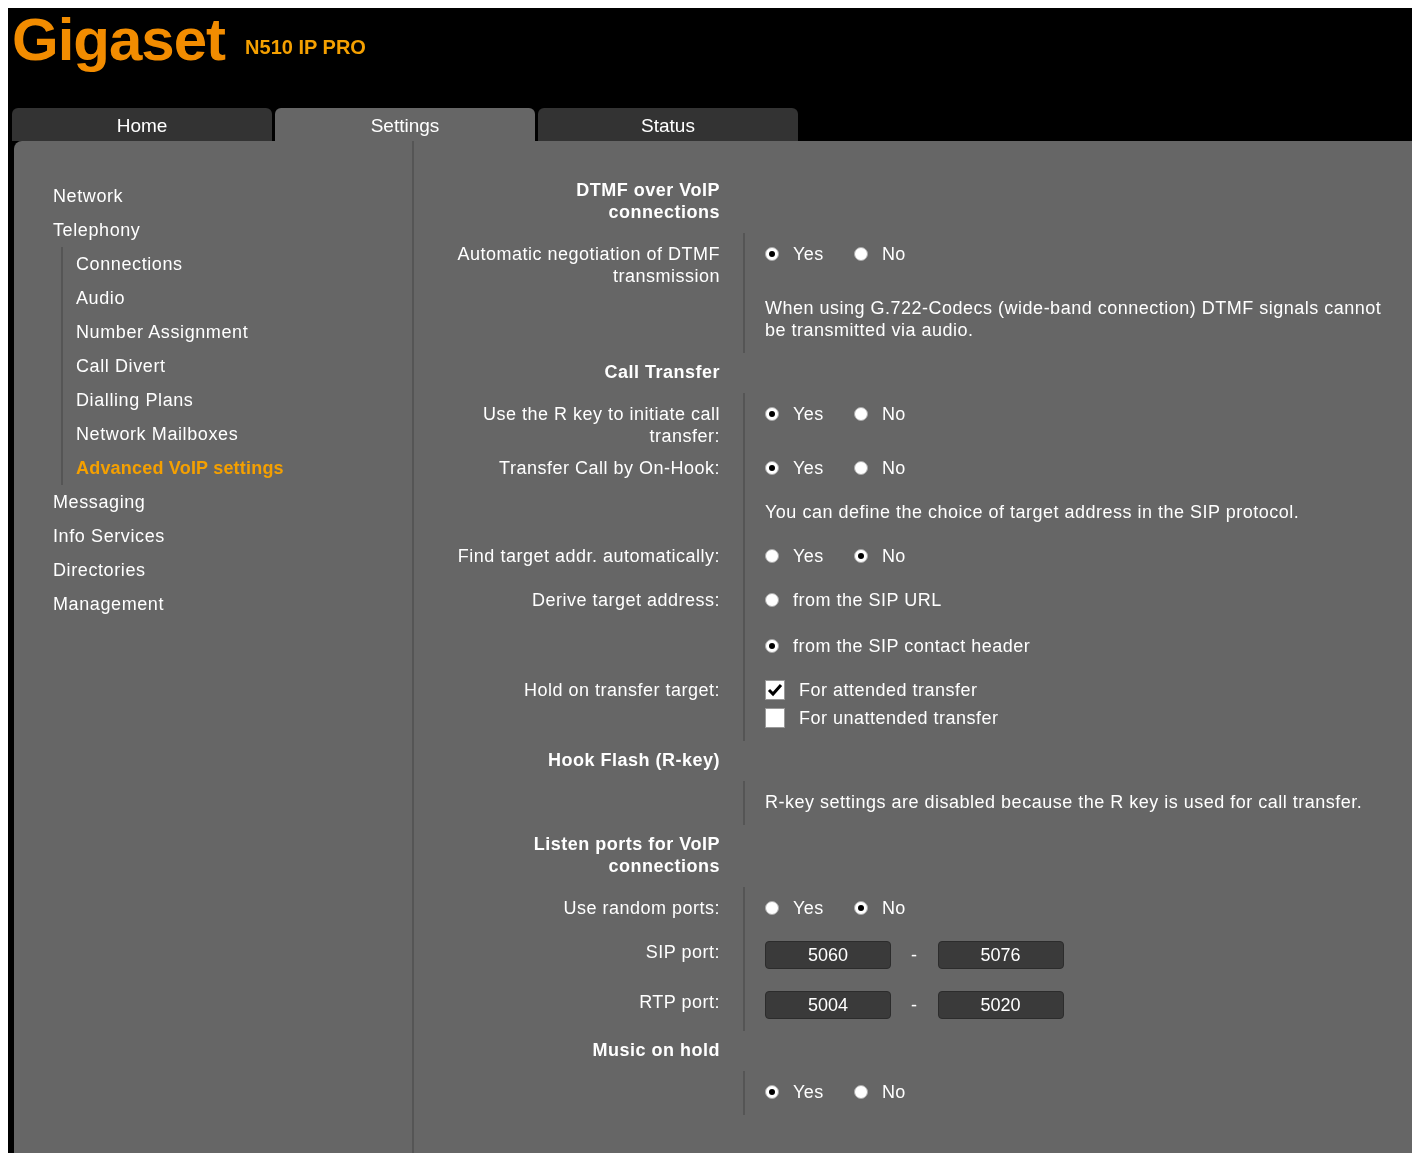 This screenshot has height=1153, width=1412. I want to click on field-label: Transfer Call by On-Hook:, so click(609, 468).